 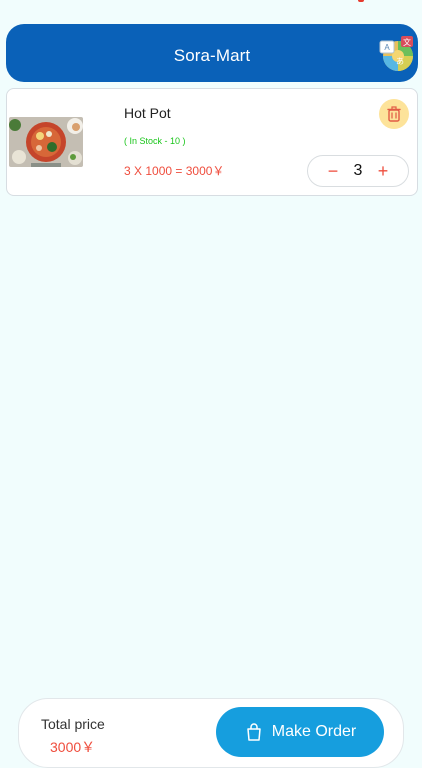 I want to click on app-header: Sora-Mart A 文 あ, so click(x=212, y=53).